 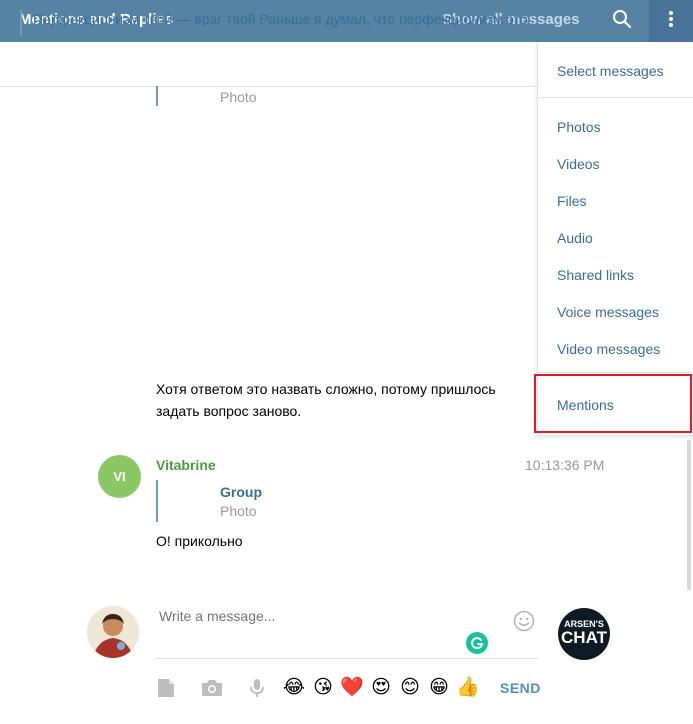 I want to click on menu-item-photos: Photos, so click(x=579, y=127).